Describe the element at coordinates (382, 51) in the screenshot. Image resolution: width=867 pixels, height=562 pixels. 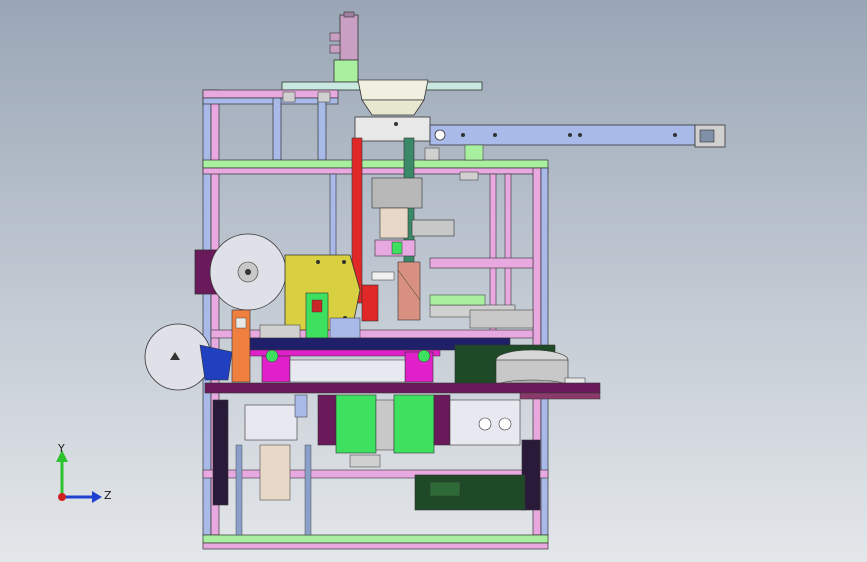
I see `top-column` at that location.